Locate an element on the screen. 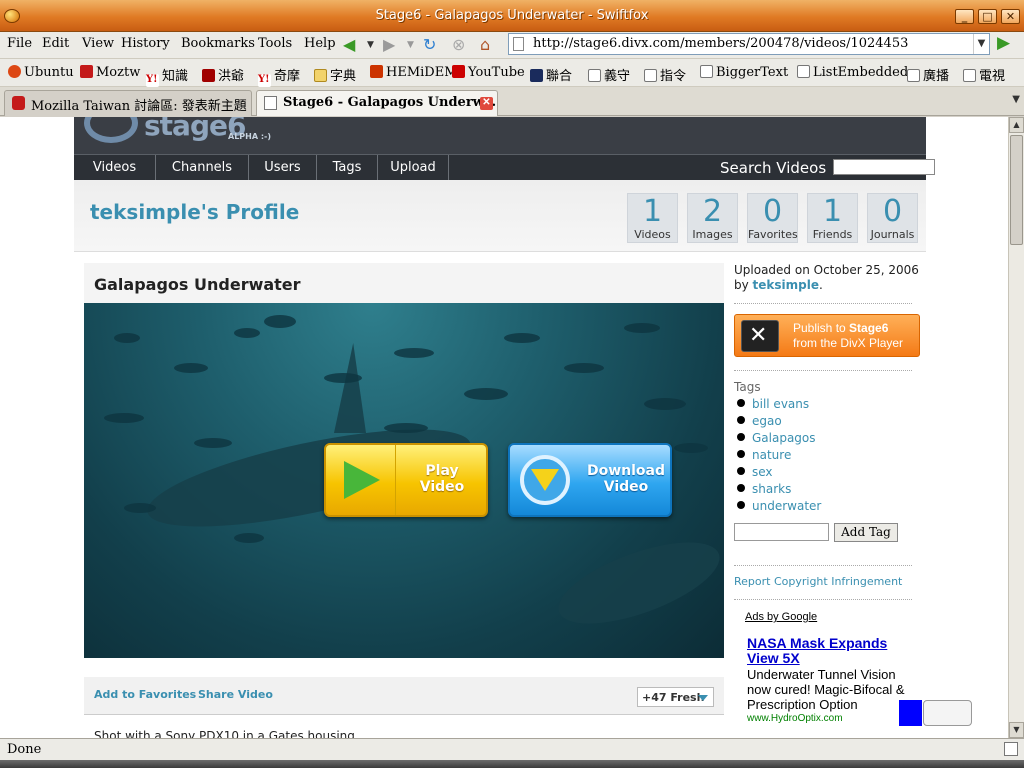 Image resolution: width=1024 pixels, height=768 pixels. bookmark-tv: 電視 is located at coordinates (984, 74).